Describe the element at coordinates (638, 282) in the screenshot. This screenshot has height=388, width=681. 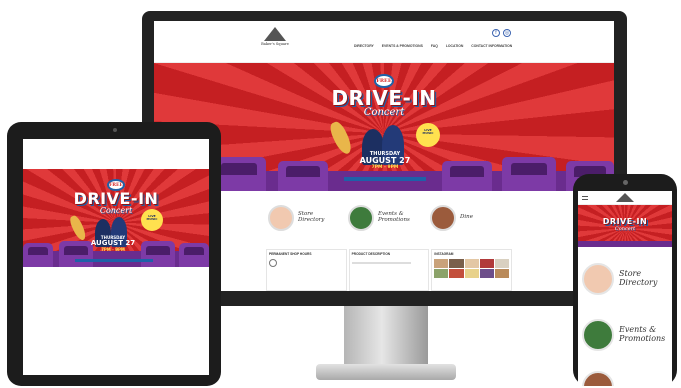
I see `store-label-line2: Directory` at that location.